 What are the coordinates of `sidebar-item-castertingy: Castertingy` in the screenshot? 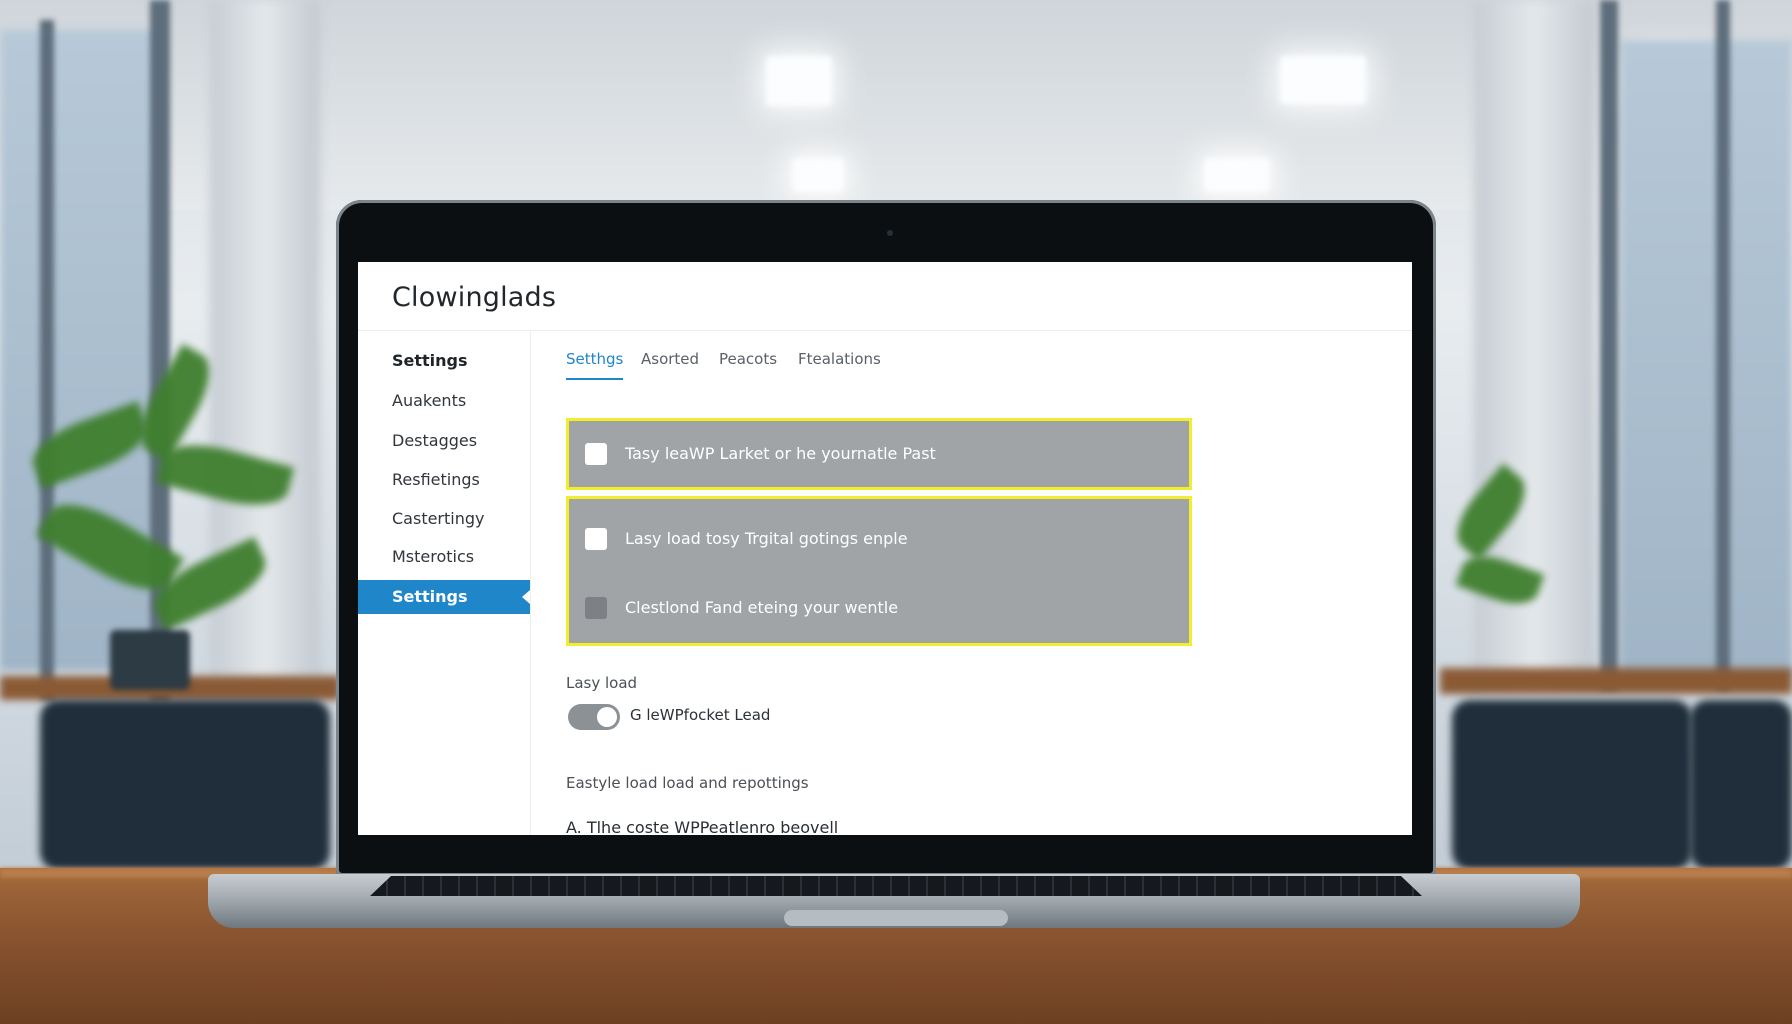 It's located at (444, 519).